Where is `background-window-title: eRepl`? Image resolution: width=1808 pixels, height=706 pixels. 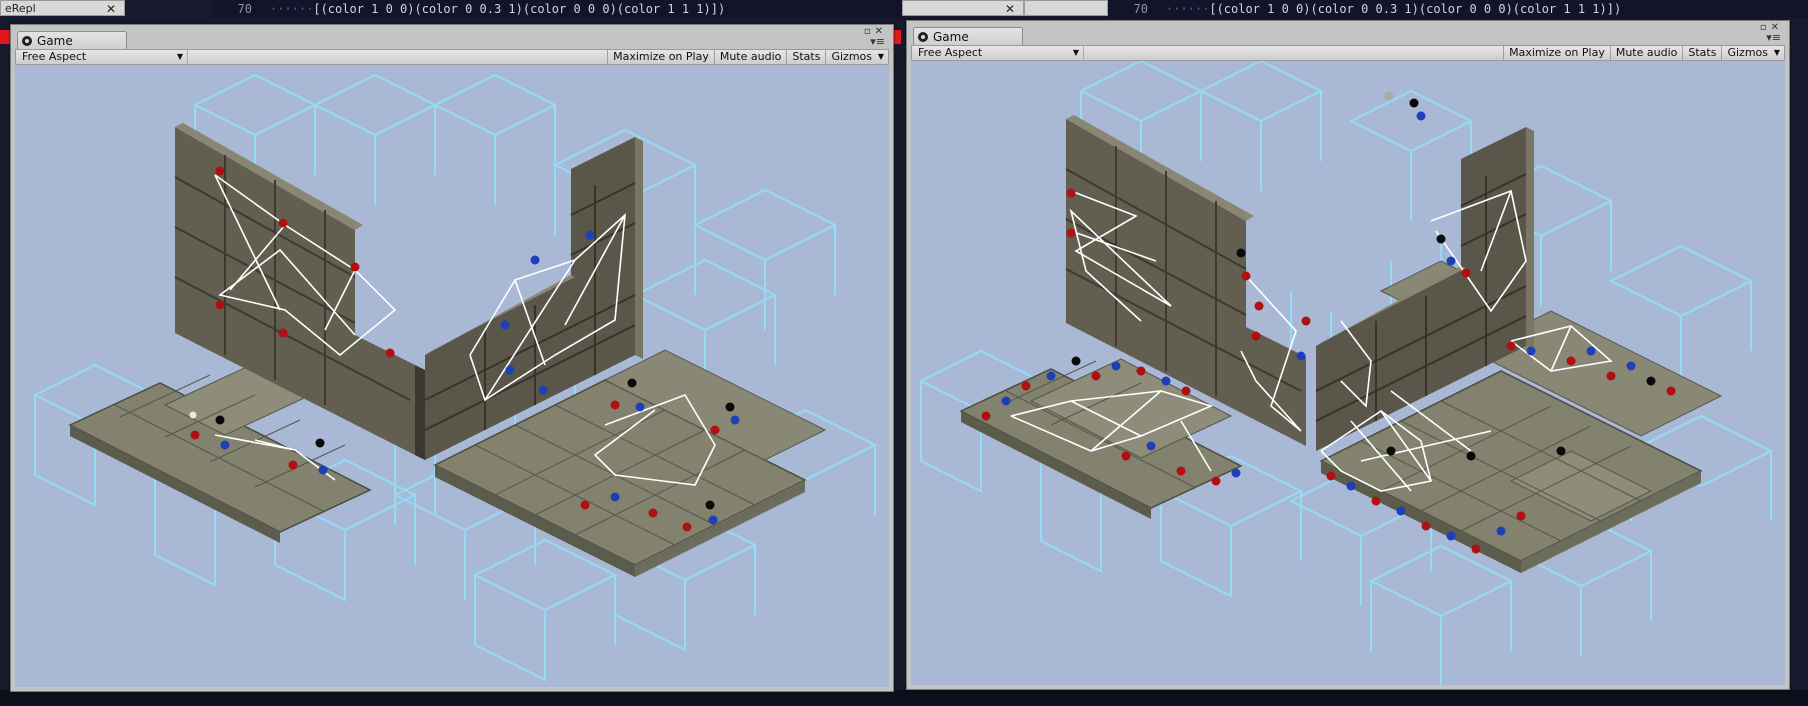 background-window-title: eRepl is located at coordinates (20, 8).